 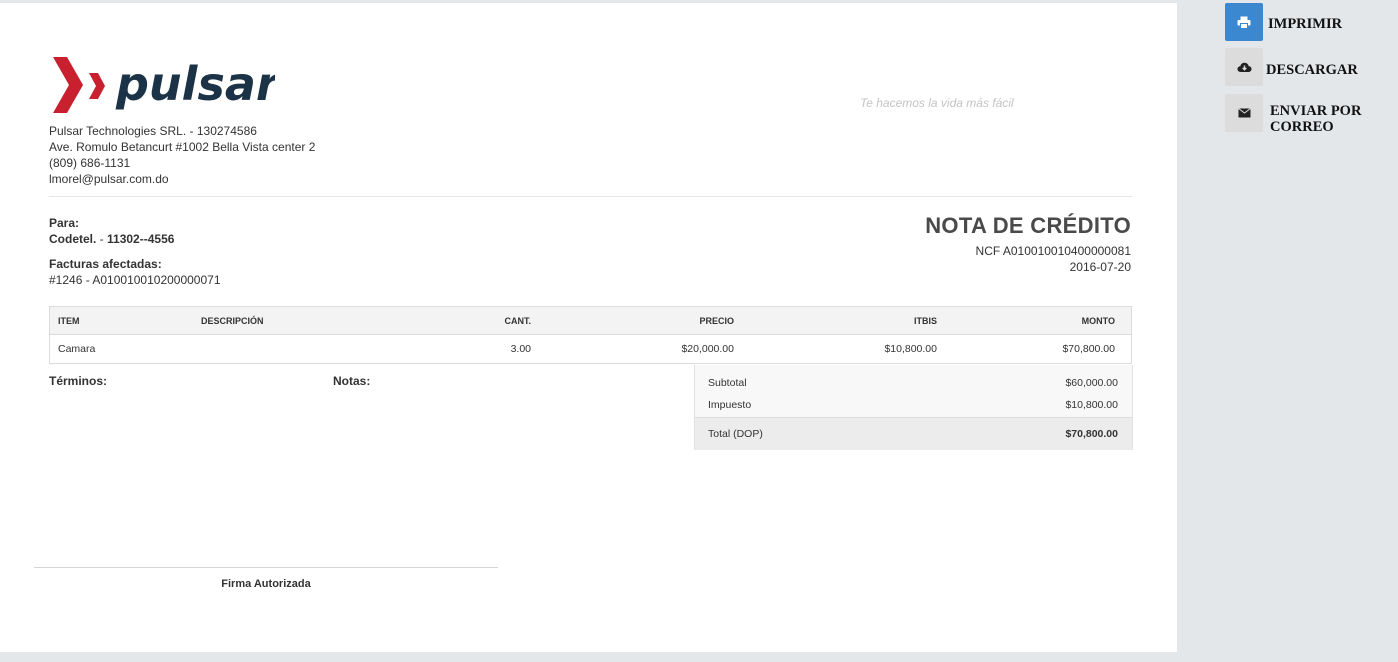 What do you see at coordinates (913, 433) in the screenshot?
I see `total-row: Total (DOP) $70,800.00` at bounding box center [913, 433].